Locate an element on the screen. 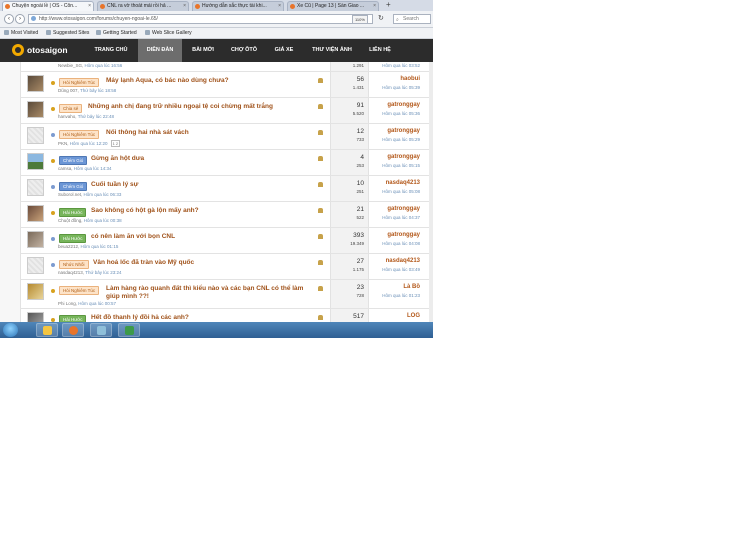 The image size is (750, 555). thread-time: Thứ bảy lúc 18:58 is located at coordinates (98, 90).